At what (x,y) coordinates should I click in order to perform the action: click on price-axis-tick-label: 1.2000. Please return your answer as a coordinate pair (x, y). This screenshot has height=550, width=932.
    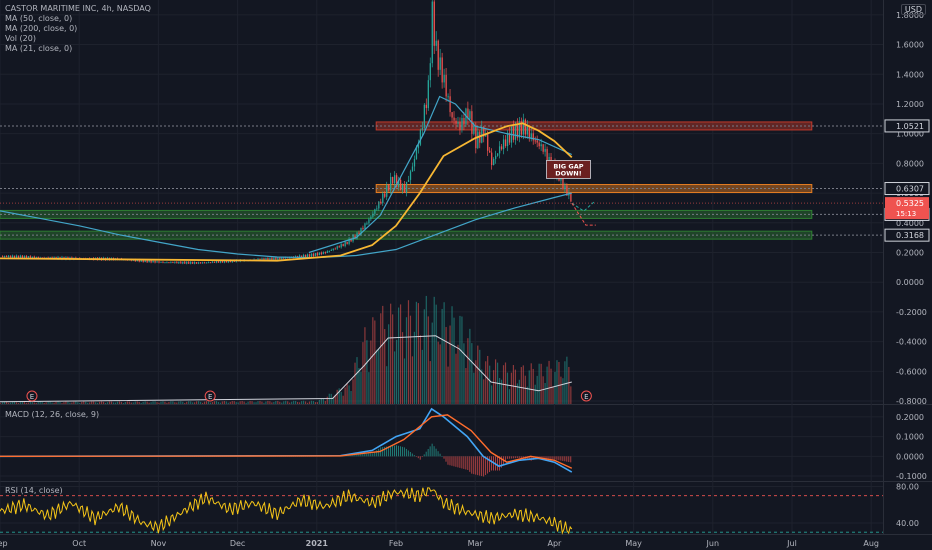
    Looking at the image, I should click on (910, 104).